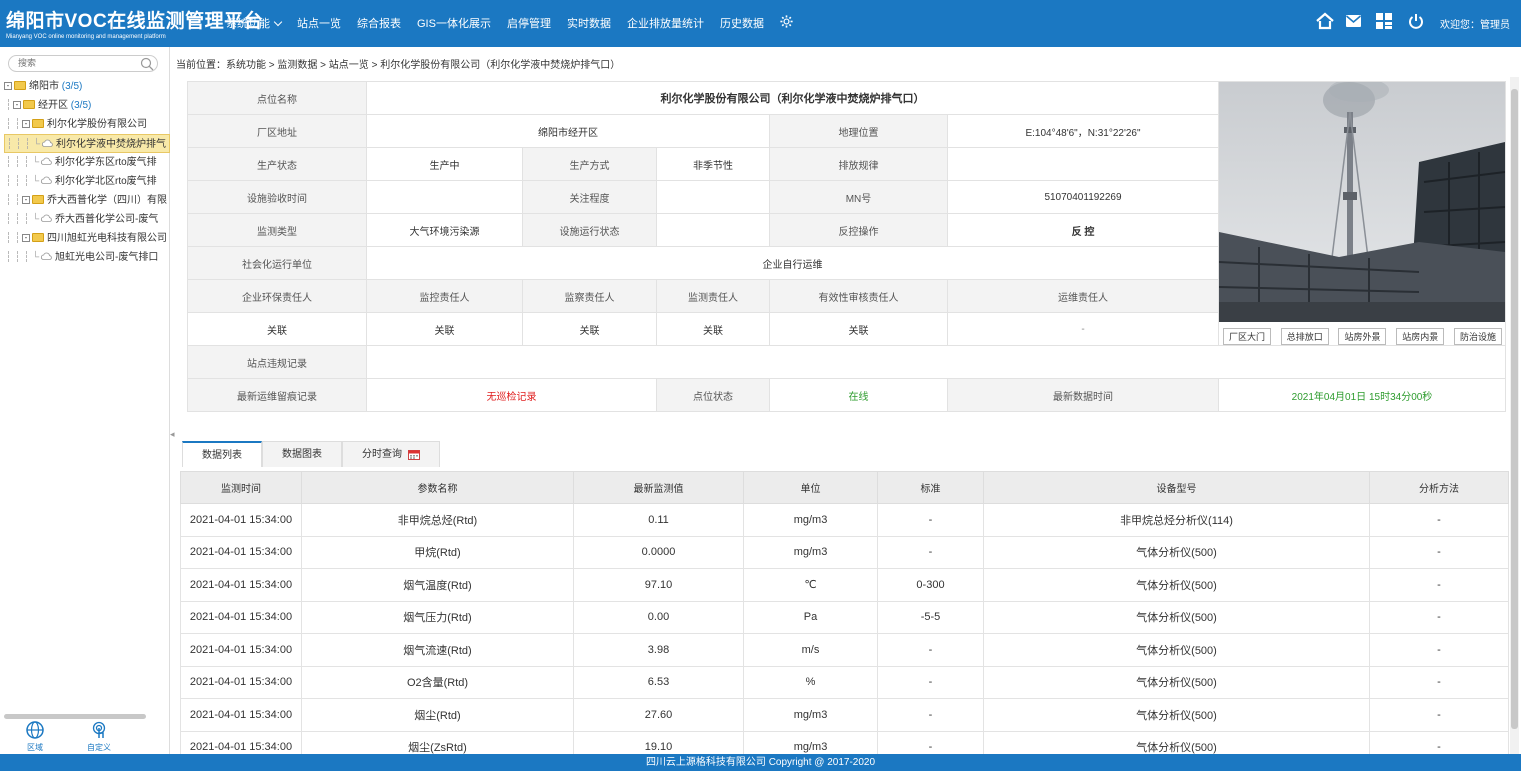 The width and height of the screenshot is (1521, 771). What do you see at coordinates (658, 682) in the screenshot?
I see `cell-value: 6.53` at bounding box center [658, 682].